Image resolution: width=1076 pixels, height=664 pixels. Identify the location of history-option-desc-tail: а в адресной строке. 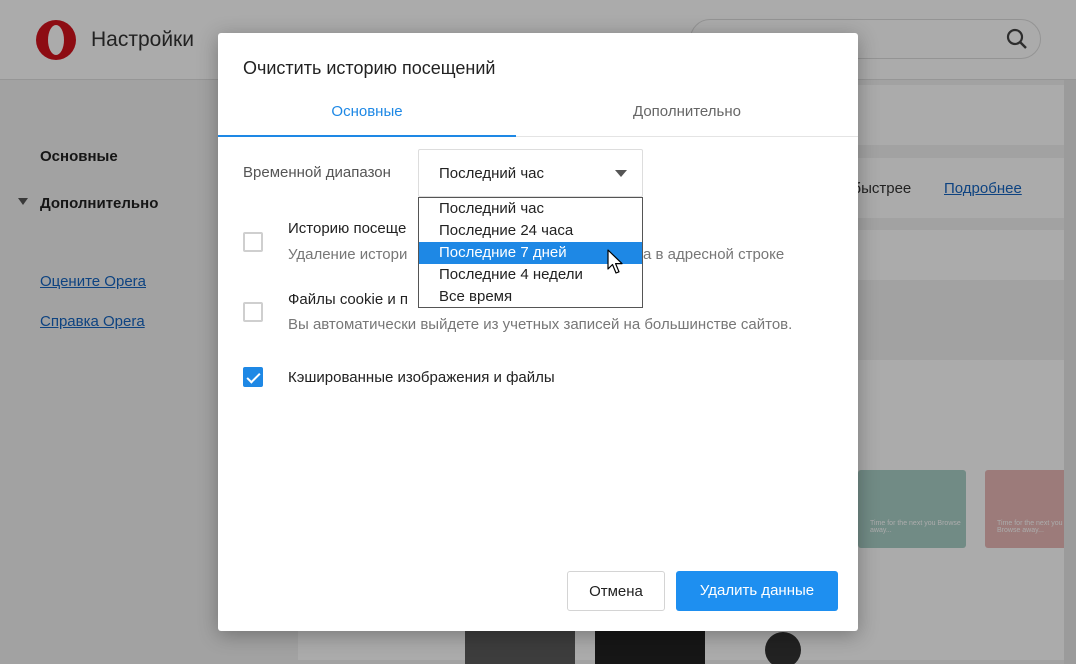
(714, 254).